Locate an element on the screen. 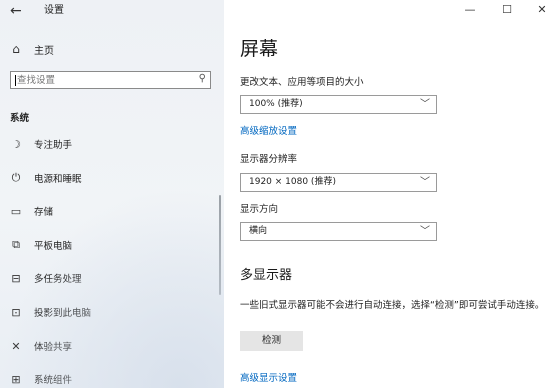 This screenshot has width=554, height=388. nav-home: ⌂ 主页 is located at coordinates (31, 49).